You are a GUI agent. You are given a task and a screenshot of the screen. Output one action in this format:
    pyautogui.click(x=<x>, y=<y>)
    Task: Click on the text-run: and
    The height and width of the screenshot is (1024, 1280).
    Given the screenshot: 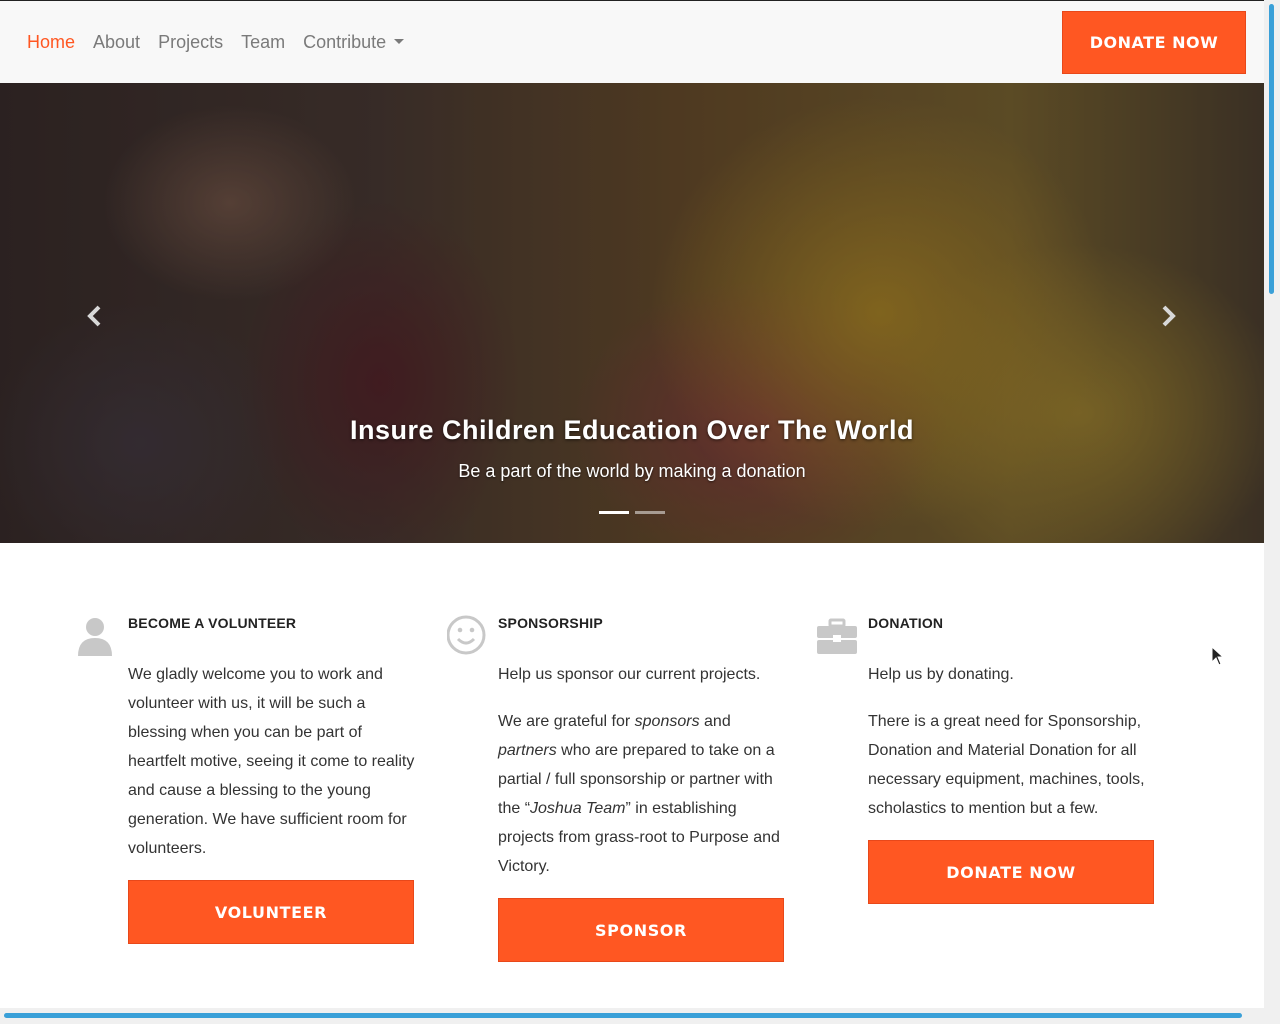 What is the action you would take?
    pyautogui.click(x=715, y=721)
    